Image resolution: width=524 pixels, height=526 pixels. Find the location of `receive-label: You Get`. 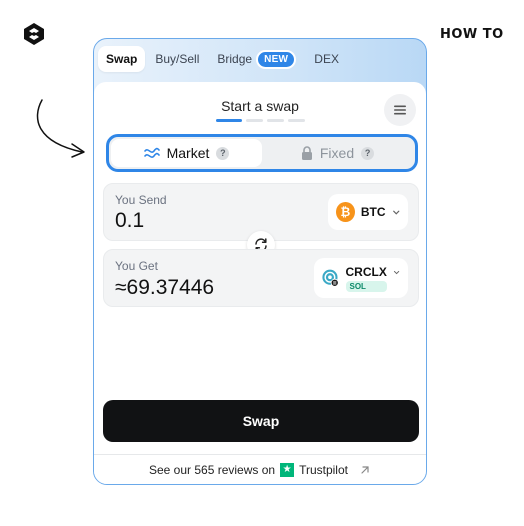

receive-label: You Get is located at coordinates (136, 266).